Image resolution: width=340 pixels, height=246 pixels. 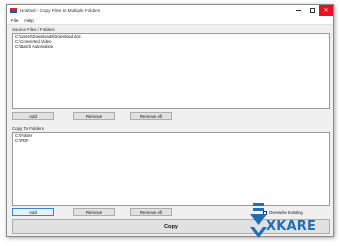 What do you see at coordinates (151, 116) in the screenshot?
I see `source-remove-all-button: Remove All` at bounding box center [151, 116].